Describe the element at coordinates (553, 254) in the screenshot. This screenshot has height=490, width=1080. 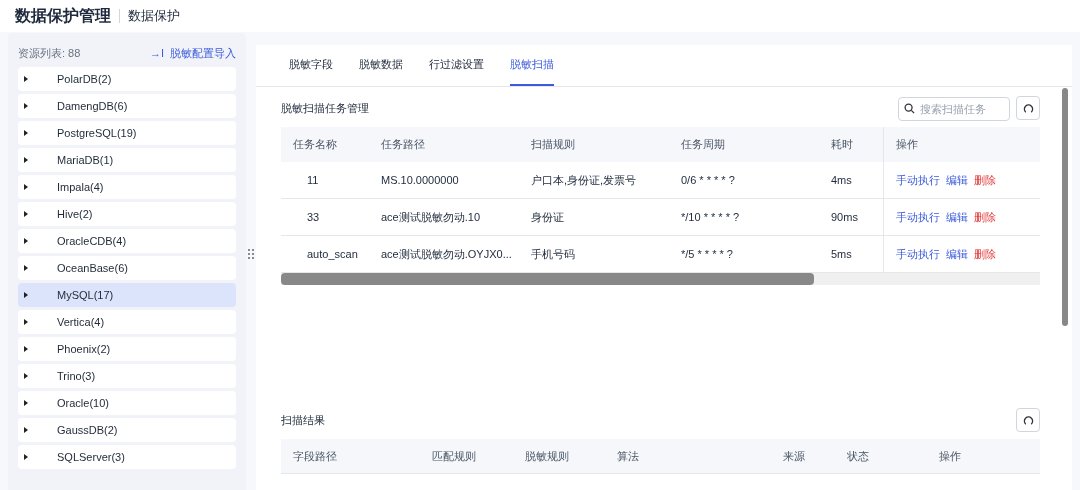
I see `table-cell-text: 手机号码` at that location.